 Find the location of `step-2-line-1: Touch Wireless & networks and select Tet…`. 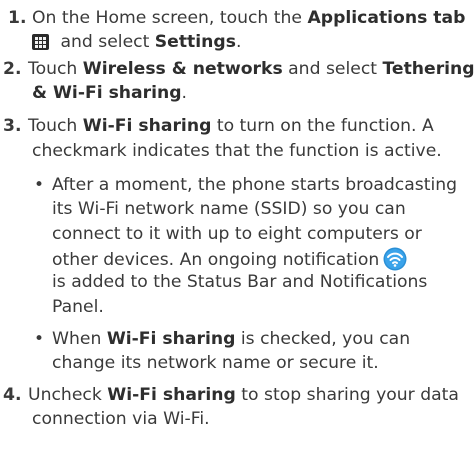

step-2-line-1: Touch Wireless & networks and select Tet… is located at coordinates (251, 69).